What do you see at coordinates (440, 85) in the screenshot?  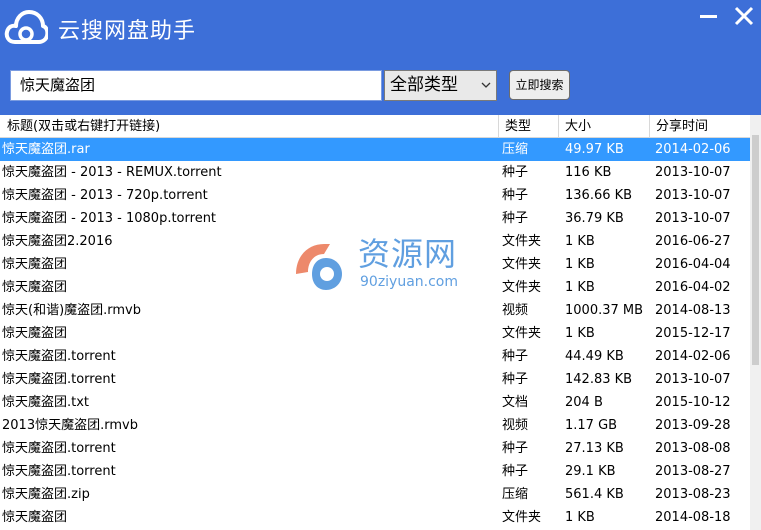 I see `type-select: 全部类型` at bounding box center [440, 85].